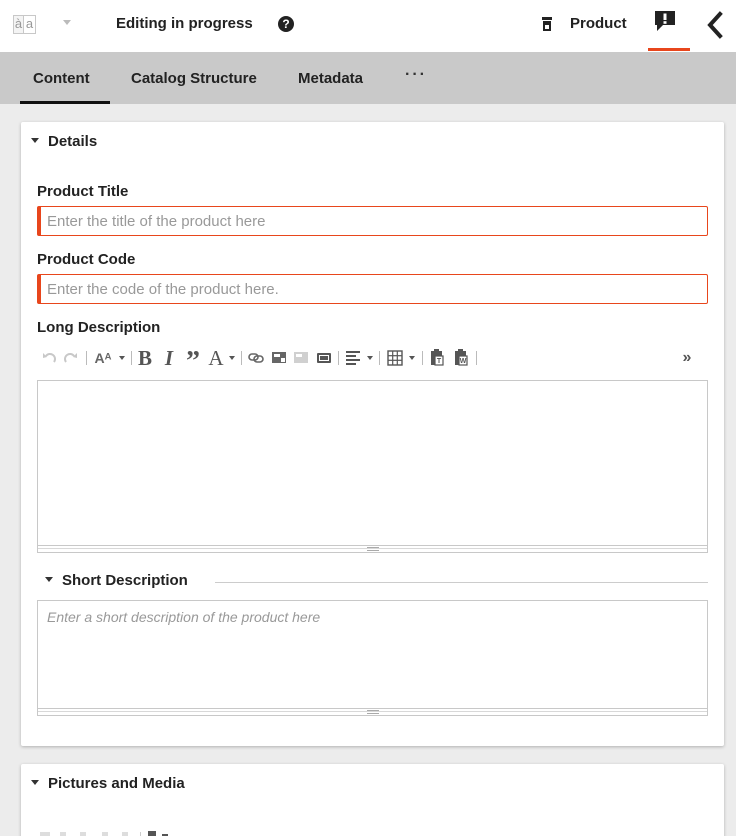  Describe the element at coordinates (286, 24) in the screenshot. I see `help-icon: ?` at that location.